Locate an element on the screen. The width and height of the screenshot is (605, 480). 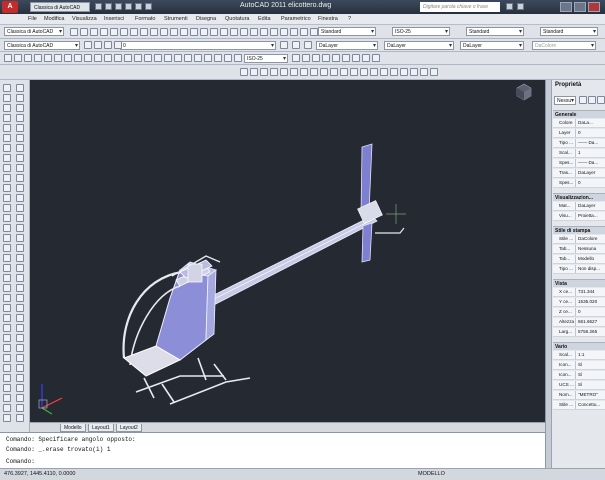
minimize-button is located at coordinates (566, 7).